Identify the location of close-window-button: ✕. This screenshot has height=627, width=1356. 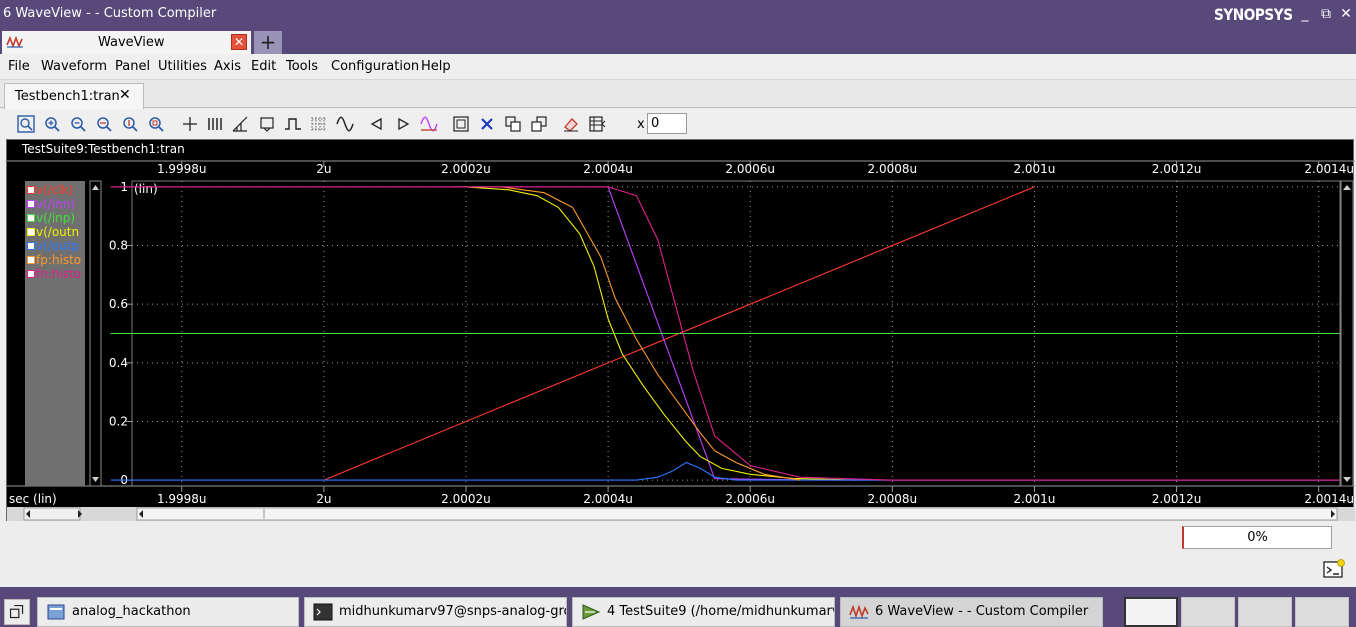
(1346, 14).